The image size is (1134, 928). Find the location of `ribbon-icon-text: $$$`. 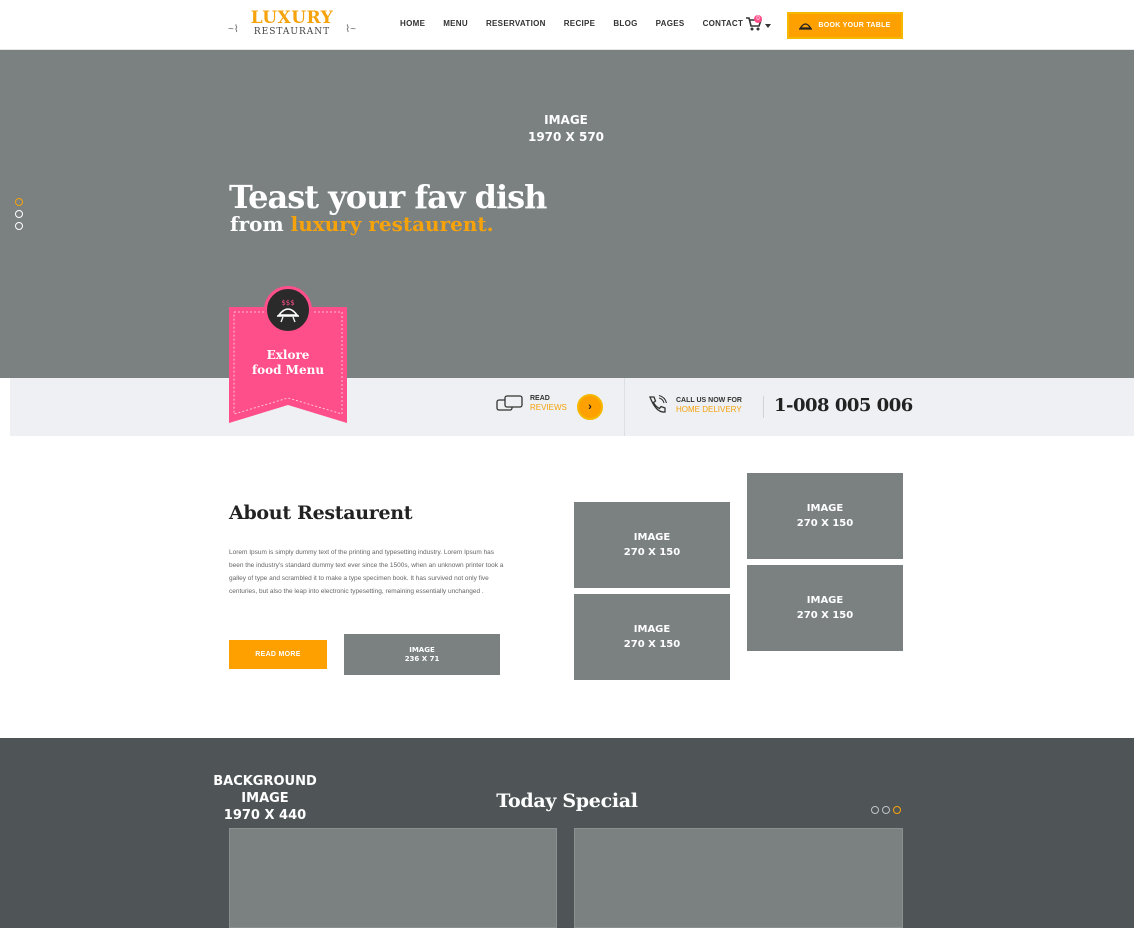

ribbon-icon-text: $$$ is located at coordinates (287, 303).